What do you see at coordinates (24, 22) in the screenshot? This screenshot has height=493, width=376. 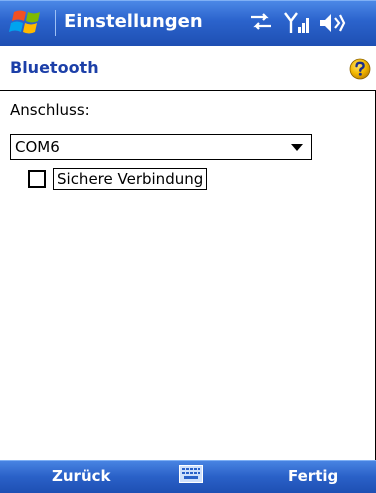 I see `windows-flag-icon` at bounding box center [24, 22].